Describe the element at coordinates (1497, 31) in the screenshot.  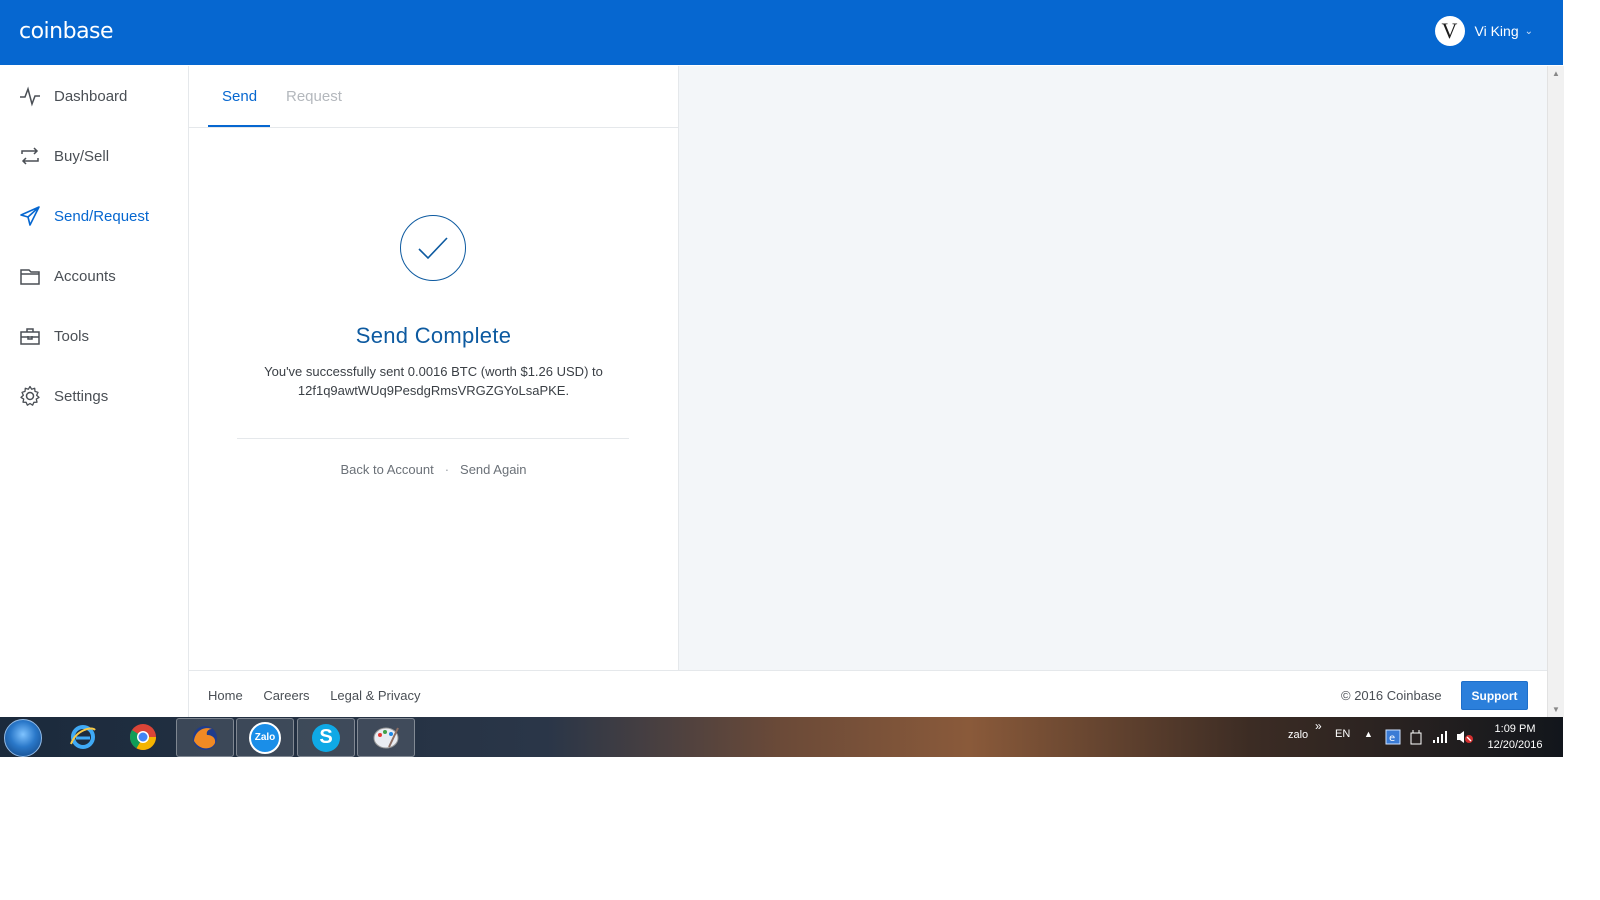
I see `user-name: Vi King` at that location.